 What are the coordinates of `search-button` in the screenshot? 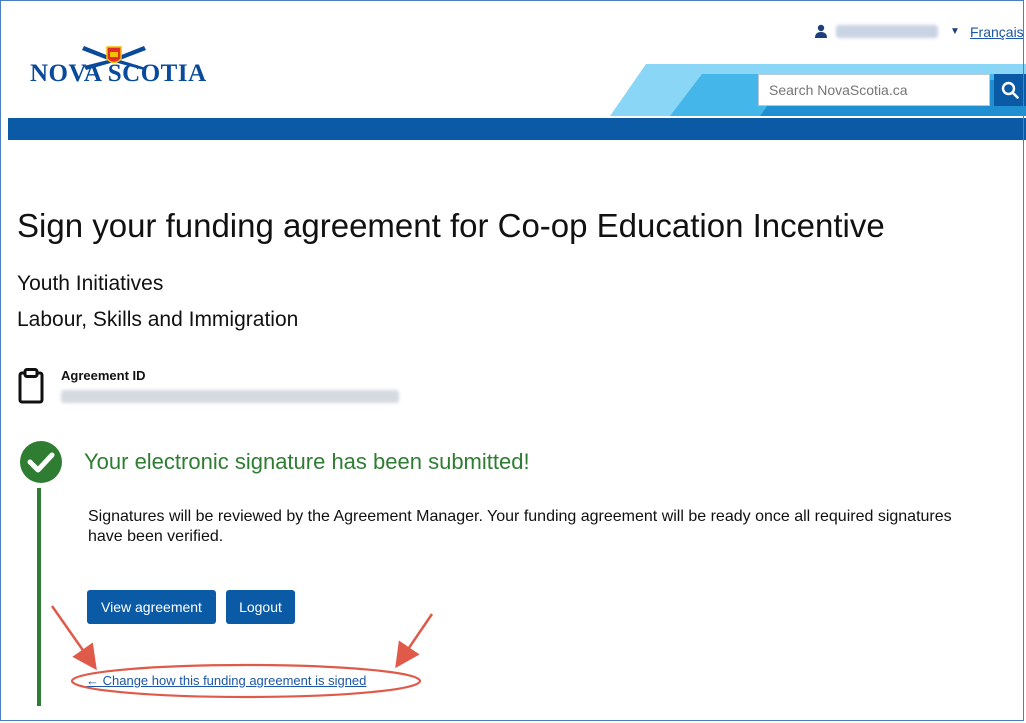 It's located at (1010, 90).